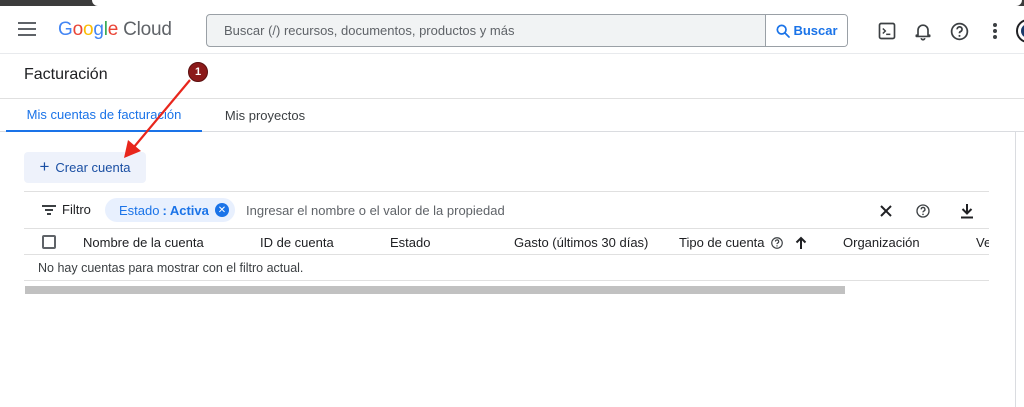 Image resolution: width=1024 pixels, height=407 pixels. I want to click on plus-icon: +, so click(44, 166).